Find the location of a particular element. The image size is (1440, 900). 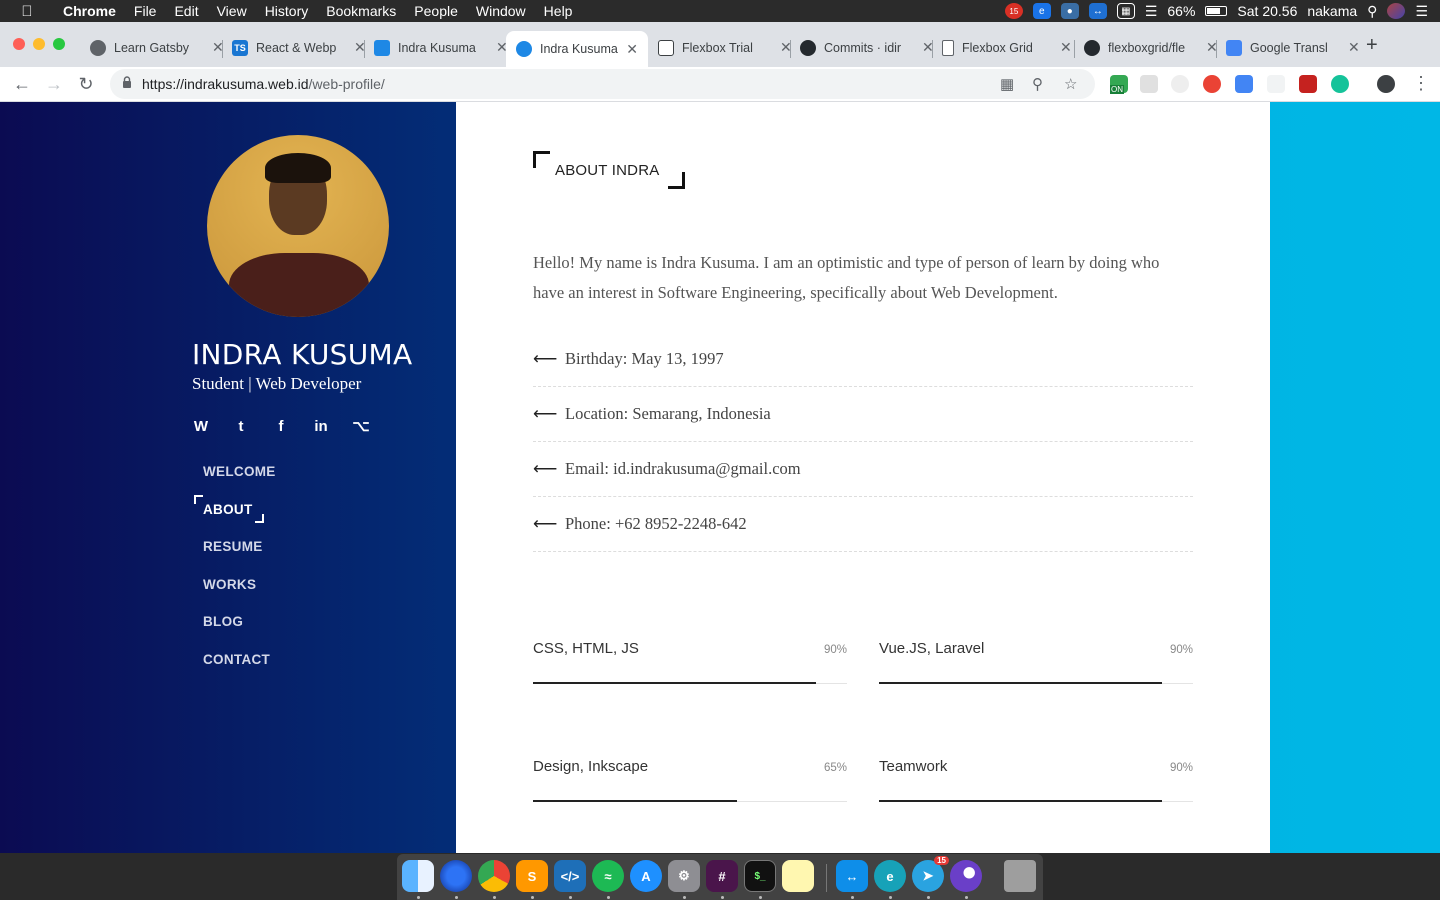

firefox-icon is located at coordinates (456, 876).